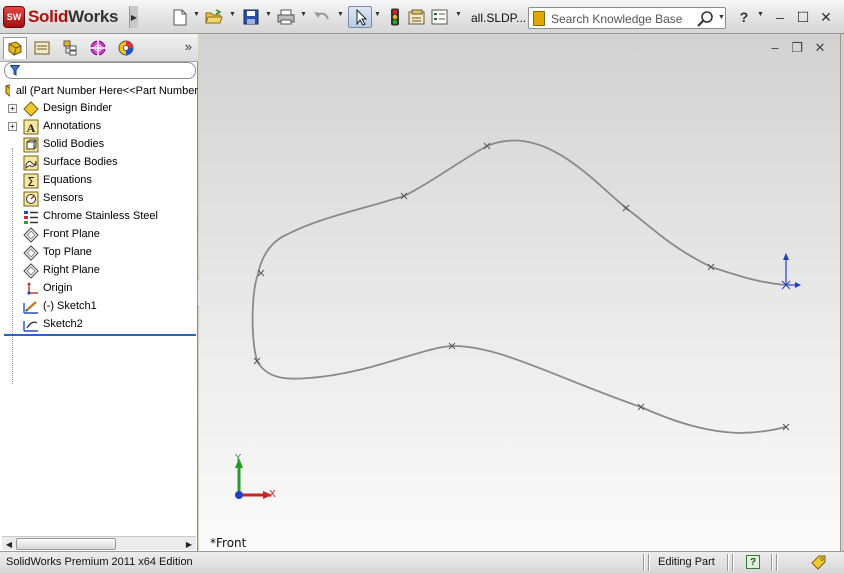 Image resolution: width=844 pixels, height=573 pixels. I want to click on tree-item-annotations: + A Annotations, so click(99, 127).